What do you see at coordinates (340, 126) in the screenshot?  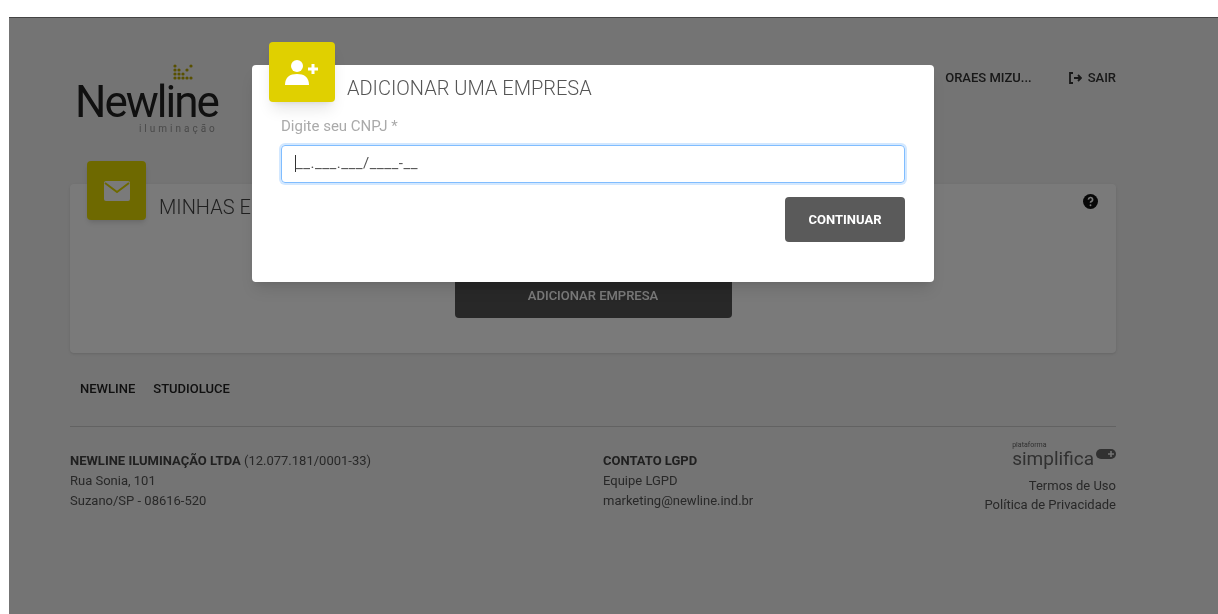 I see `cnpj-label: Digite seu CNPJ *` at bounding box center [340, 126].